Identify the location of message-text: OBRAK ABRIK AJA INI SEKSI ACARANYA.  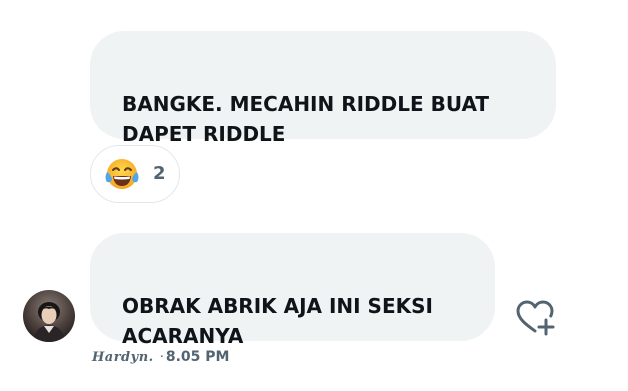
(277, 321).